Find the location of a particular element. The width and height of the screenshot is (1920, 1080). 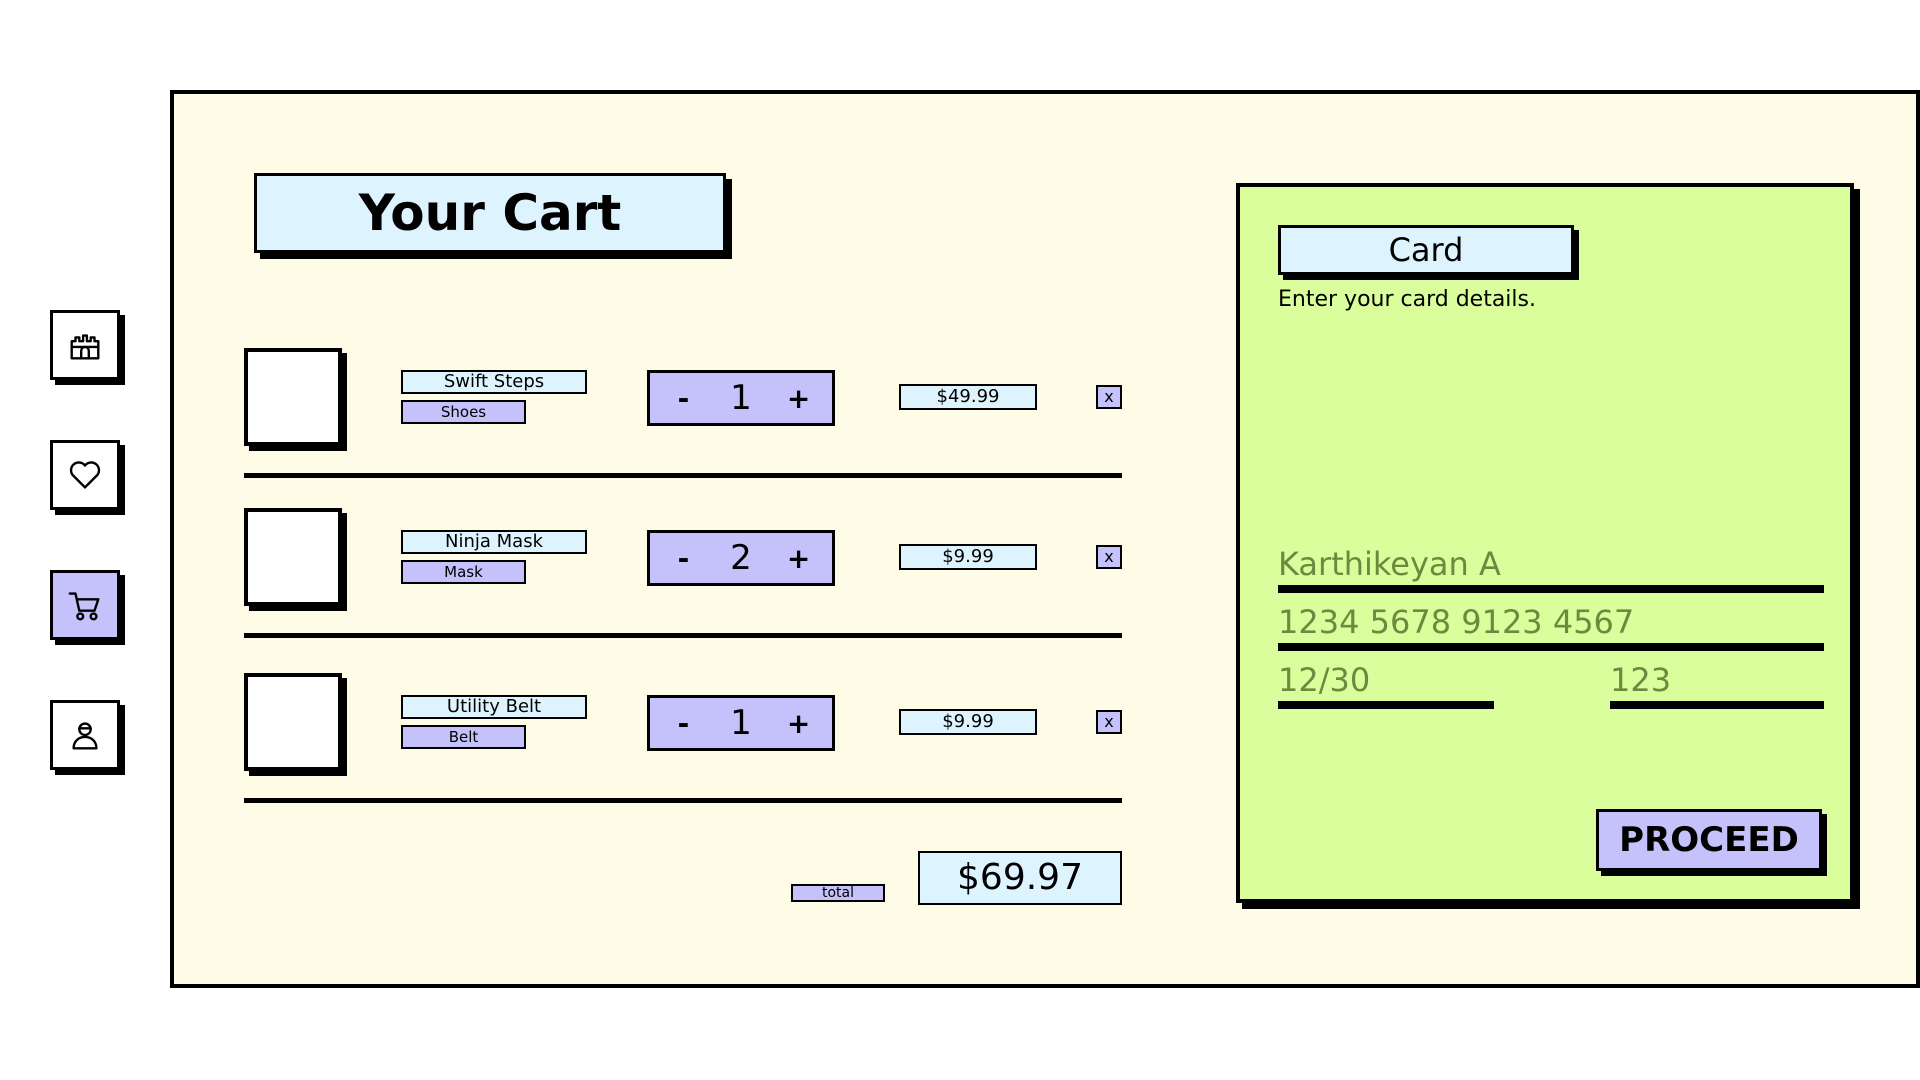

product-price: $49.99 is located at coordinates (968, 397).